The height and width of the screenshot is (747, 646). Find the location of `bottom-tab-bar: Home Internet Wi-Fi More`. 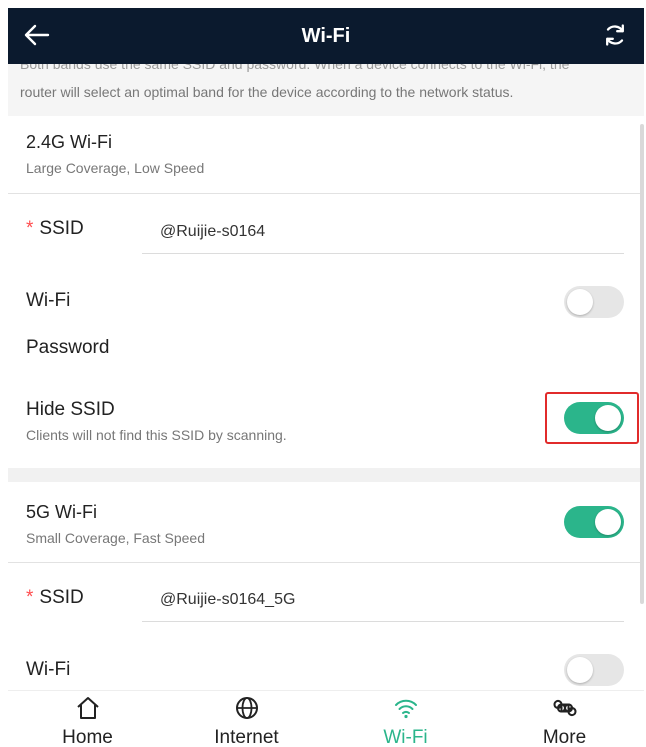

bottom-tab-bar: Home Internet Wi-Fi More is located at coordinates (326, 718).